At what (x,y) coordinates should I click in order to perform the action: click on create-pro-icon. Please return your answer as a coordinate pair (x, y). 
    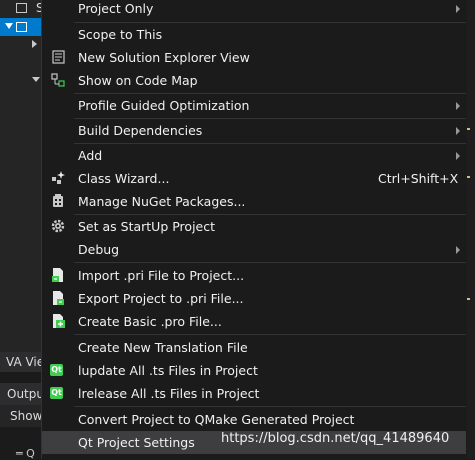
    Looking at the image, I should click on (59, 321).